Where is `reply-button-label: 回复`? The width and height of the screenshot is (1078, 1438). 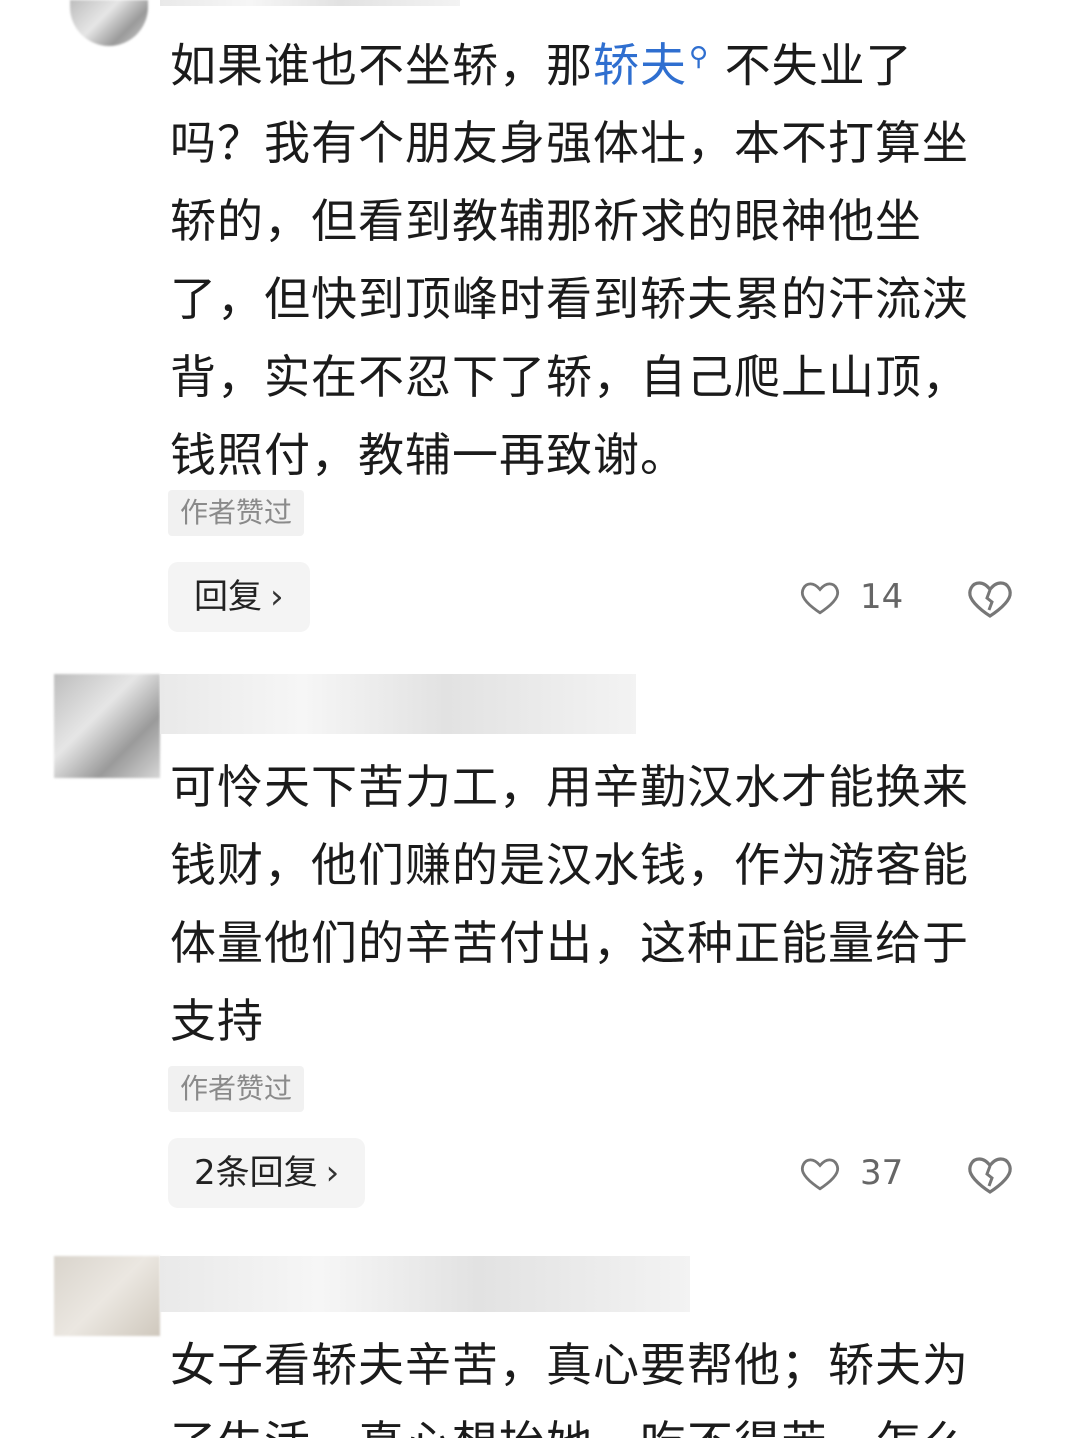 reply-button-label: 回复 is located at coordinates (228, 597).